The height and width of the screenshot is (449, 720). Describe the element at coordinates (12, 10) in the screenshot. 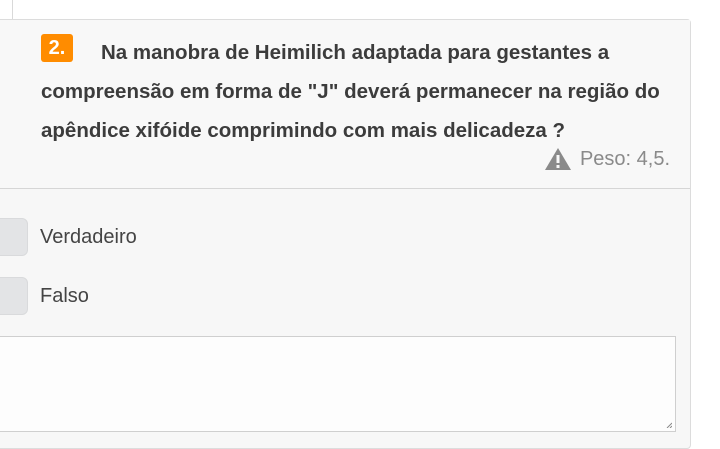

I see `top-strip-edge` at that location.